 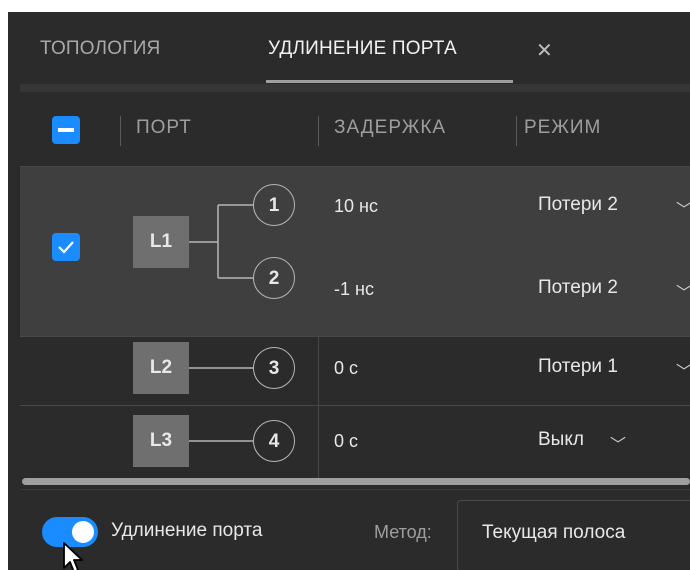 What do you see at coordinates (274, 205) in the screenshot?
I see `port-circle-1: 1` at bounding box center [274, 205].